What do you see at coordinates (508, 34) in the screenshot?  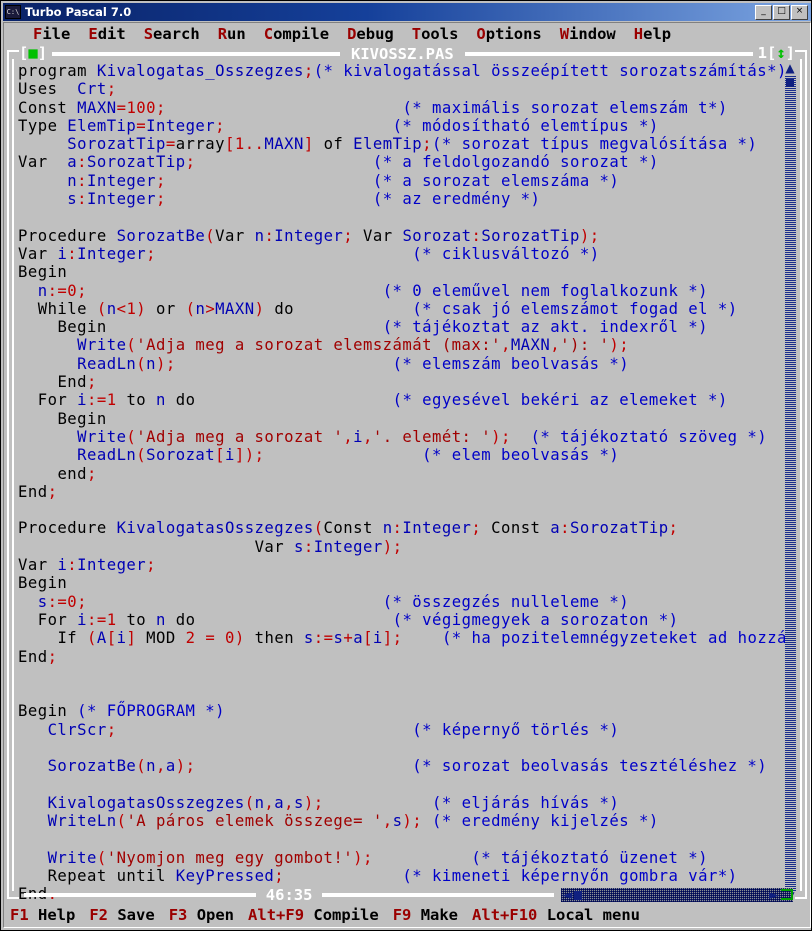 I see `menu-item-options: Options` at bounding box center [508, 34].